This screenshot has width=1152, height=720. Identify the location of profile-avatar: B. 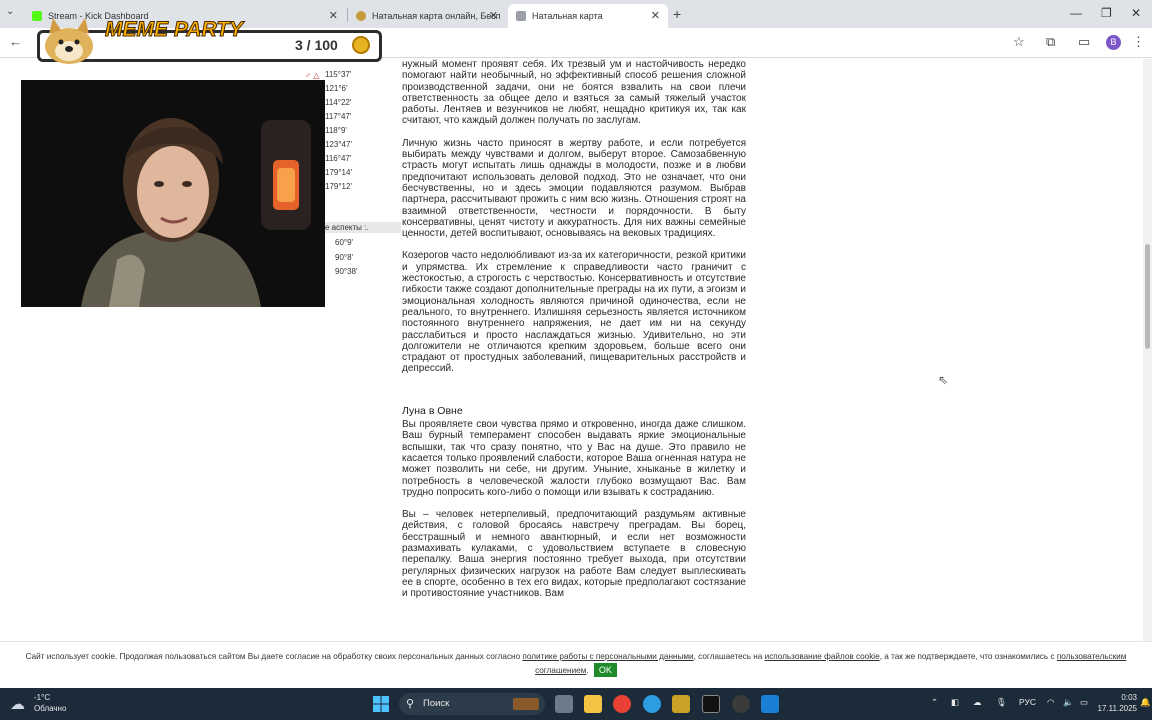
(1113, 42).